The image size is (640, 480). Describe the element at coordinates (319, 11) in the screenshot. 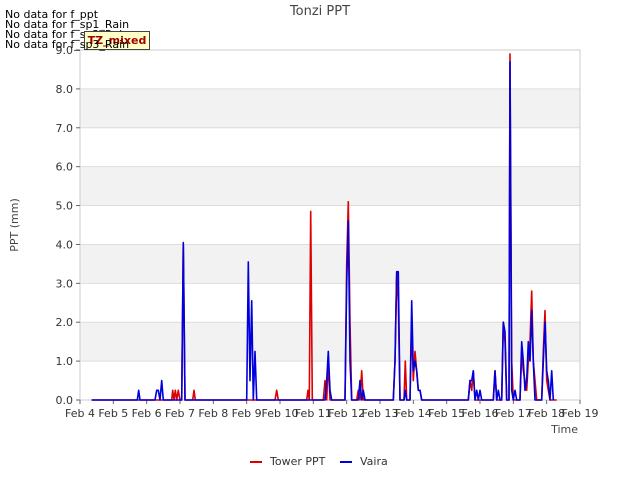

I see `chart-title: Tonzi PPT` at that location.